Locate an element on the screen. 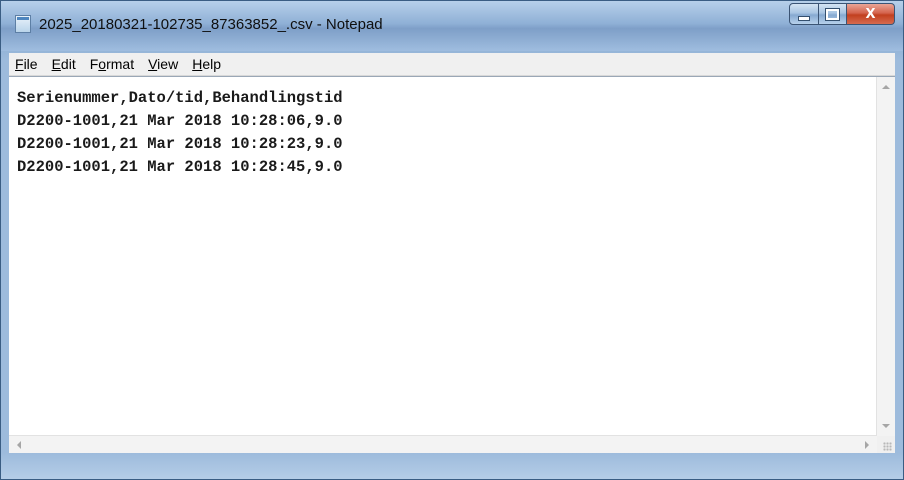 The height and width of the screenshot is (480, 904). menu-edit: Edit is located at coordinates (64, 64).